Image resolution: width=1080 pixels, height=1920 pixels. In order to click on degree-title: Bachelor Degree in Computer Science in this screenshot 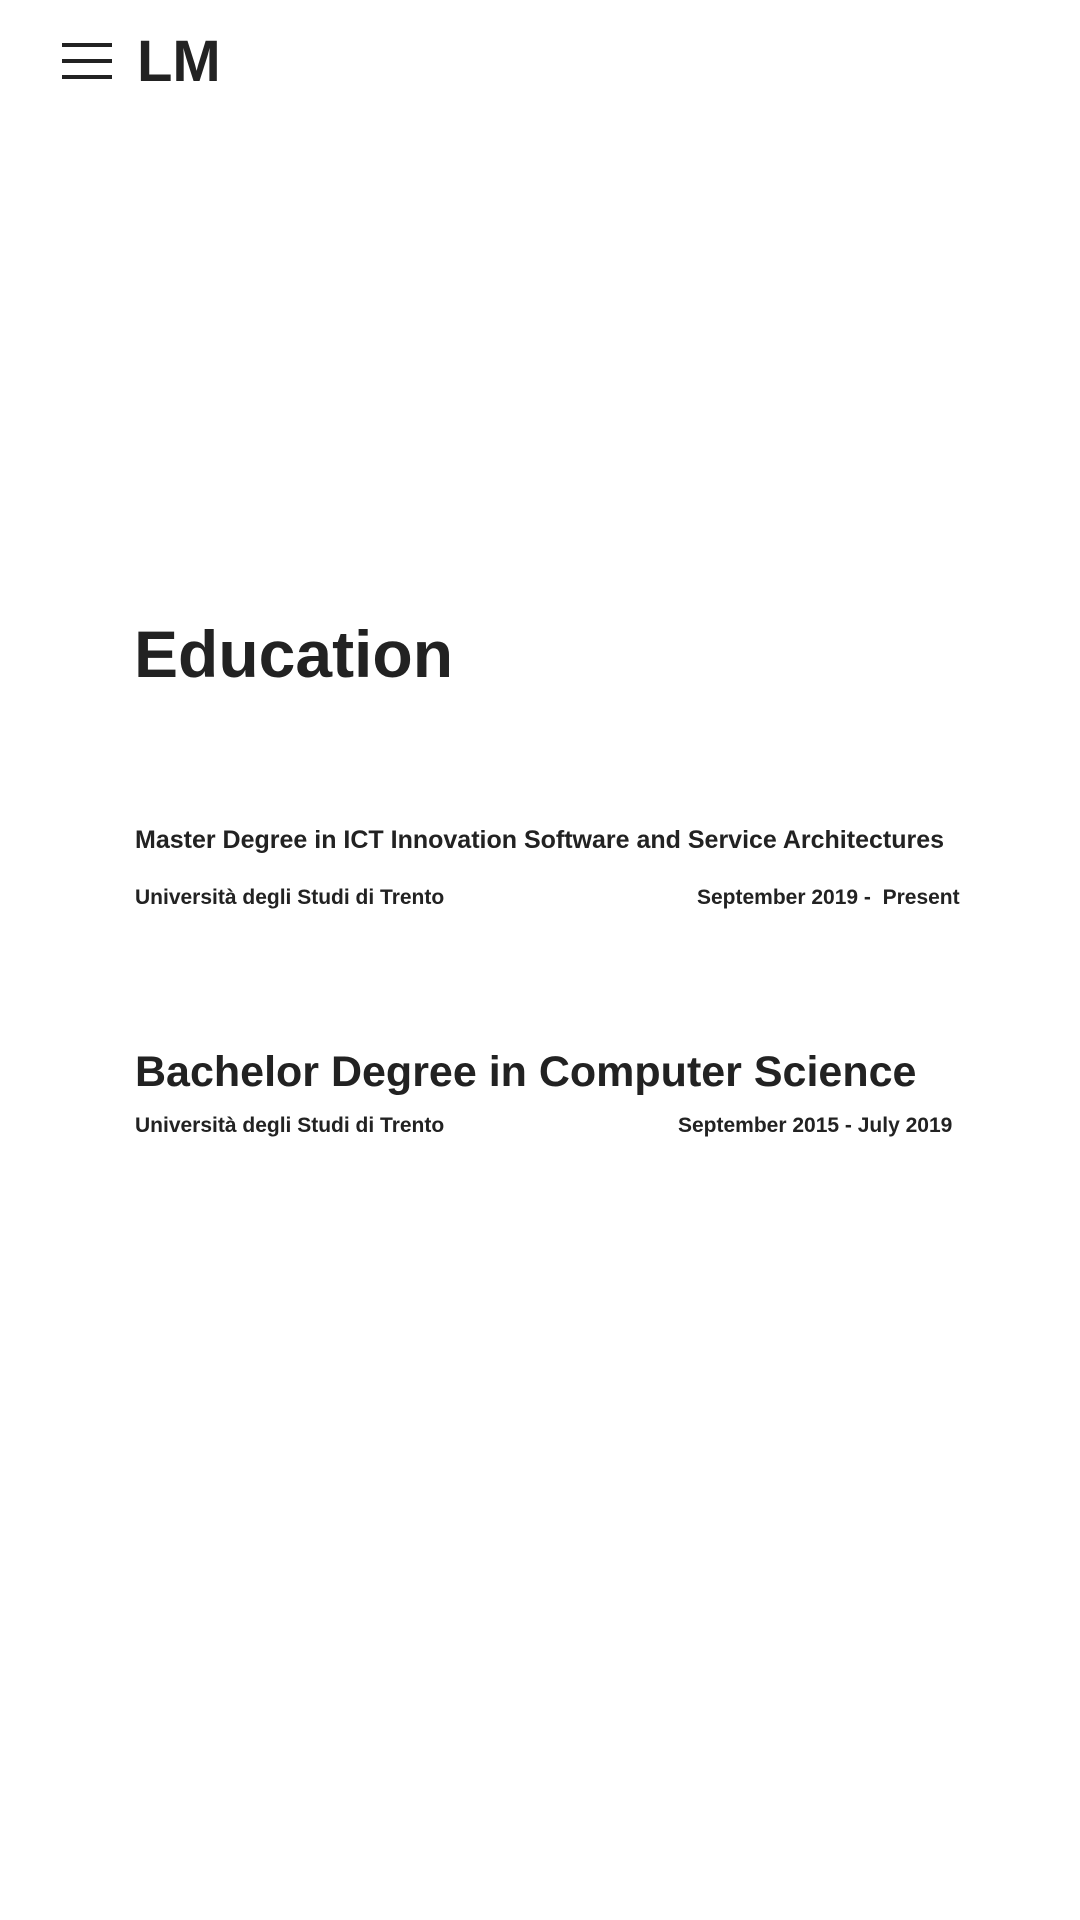, I will do `click(526, 1072)`.